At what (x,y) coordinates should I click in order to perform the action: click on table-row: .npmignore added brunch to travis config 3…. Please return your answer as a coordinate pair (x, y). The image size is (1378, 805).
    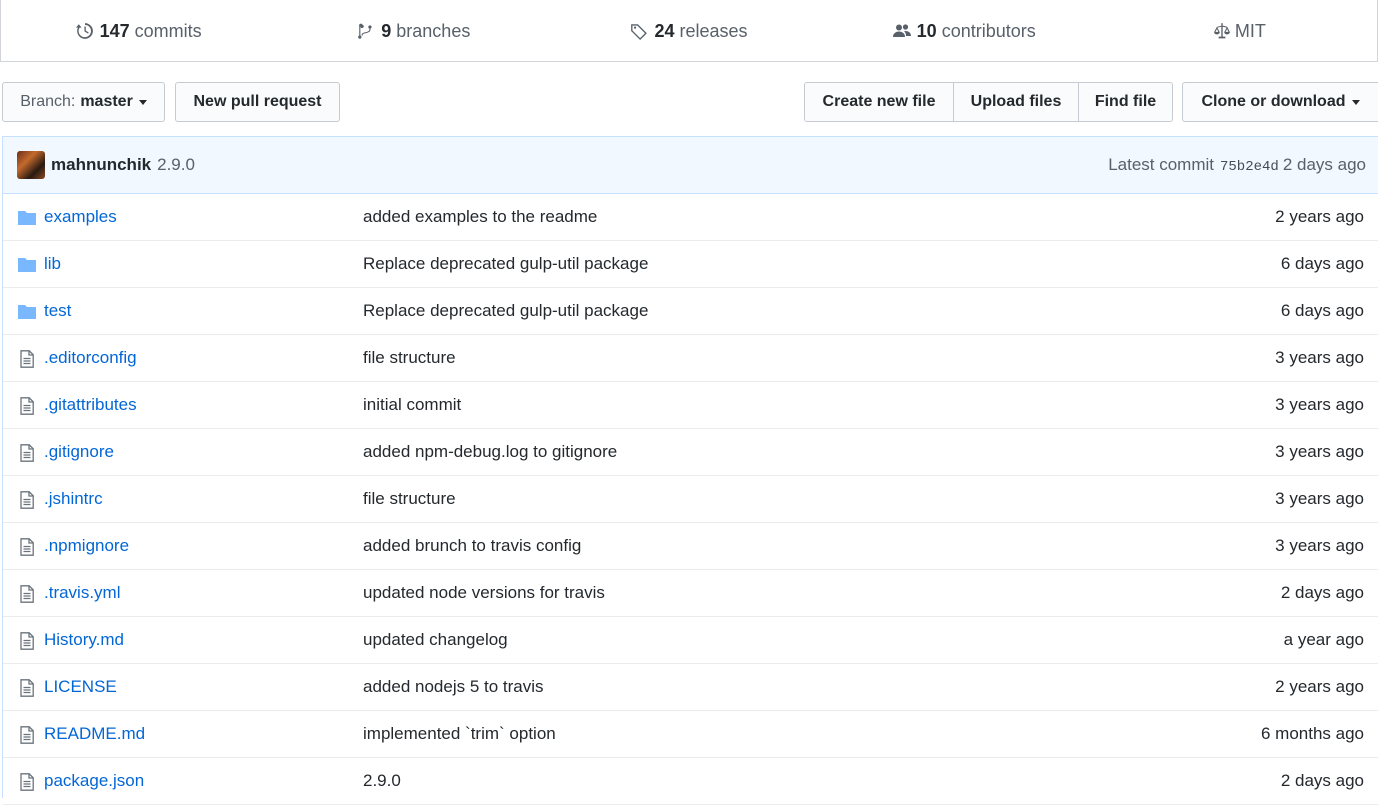
    Looking at the image, I should click on (690, 546).